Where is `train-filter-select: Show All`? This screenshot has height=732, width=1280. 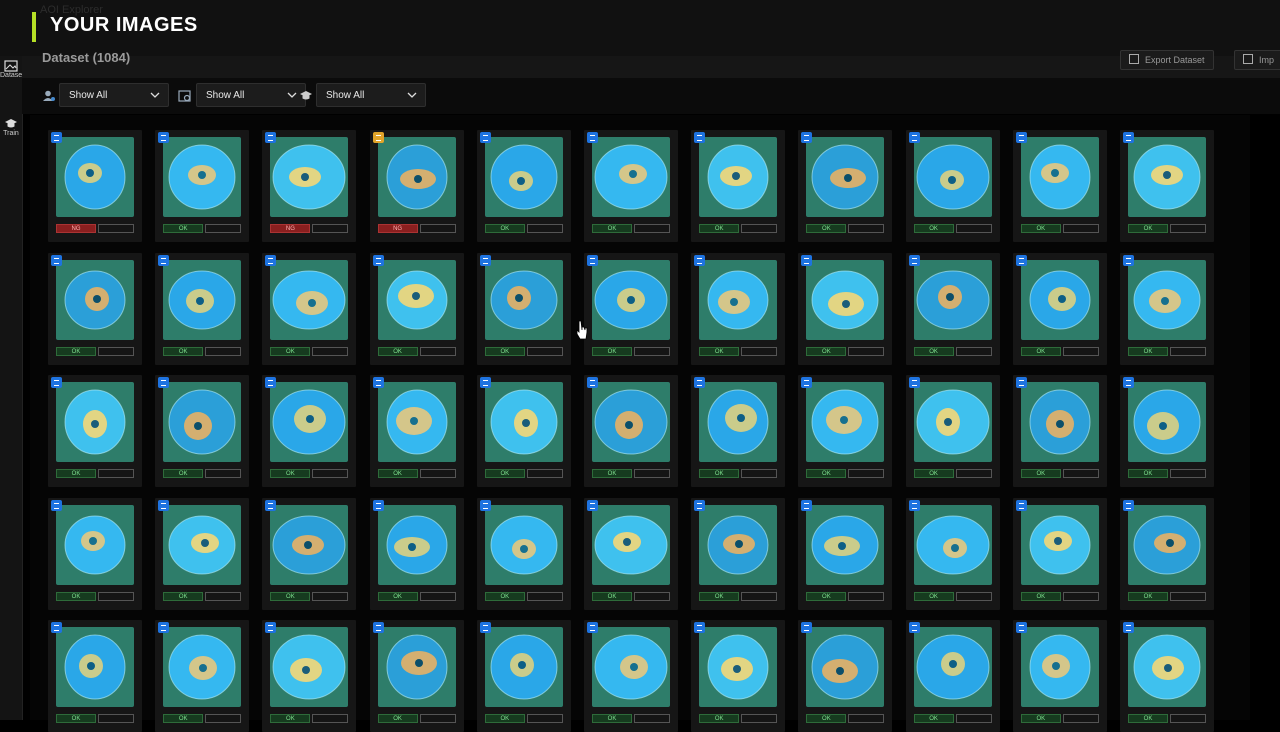 train-filter-select: Show All is located at coordinates (371, 95).